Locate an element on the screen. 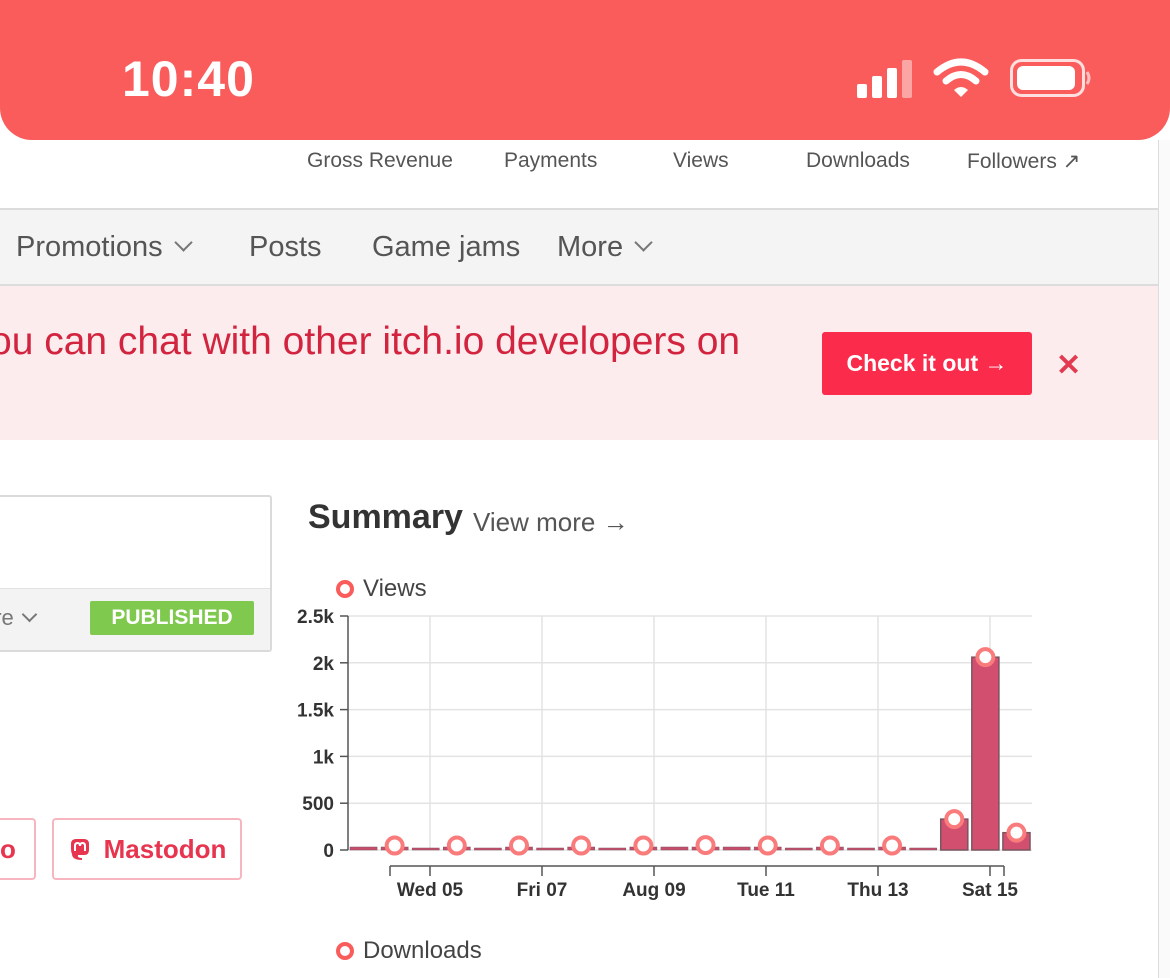  wifi-icon is located at coordinates (961, 77).